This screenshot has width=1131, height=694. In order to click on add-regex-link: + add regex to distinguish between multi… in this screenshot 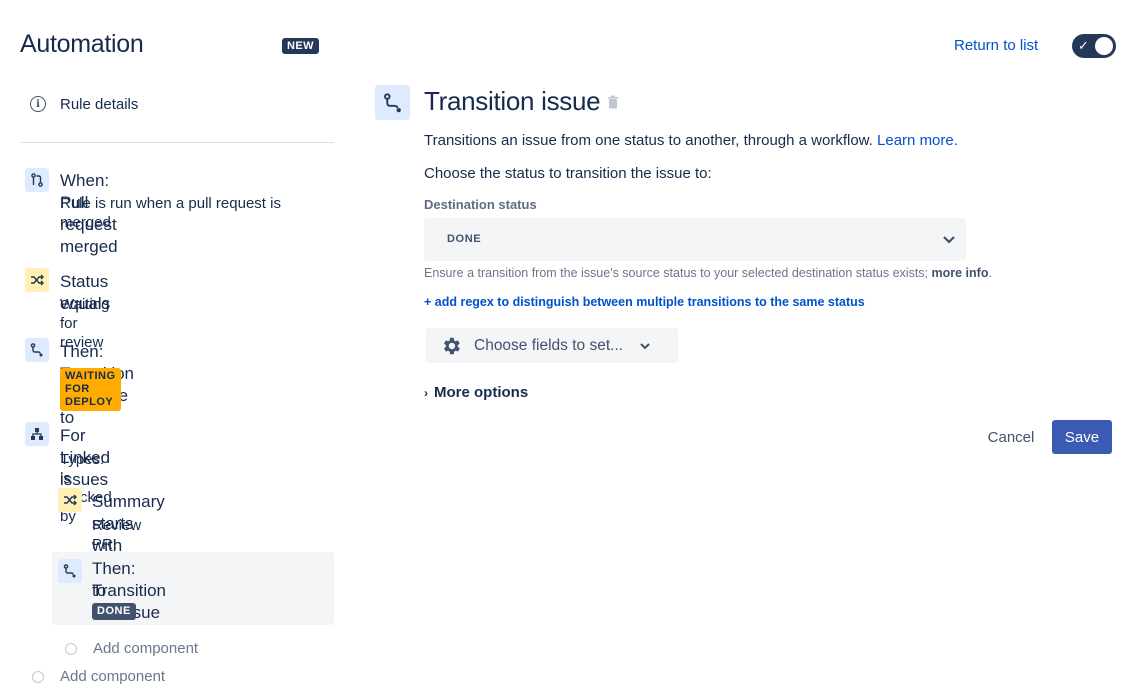, I will do `click(644, 302)`.